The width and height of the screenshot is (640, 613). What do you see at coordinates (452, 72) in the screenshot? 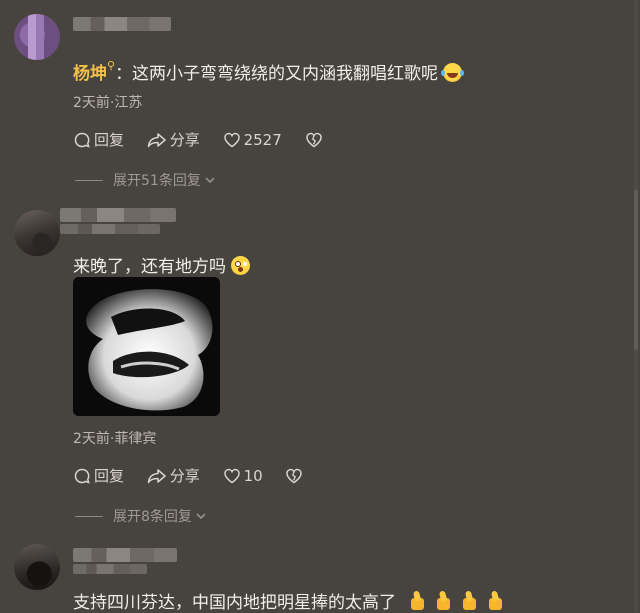
I see `rolling-laughing-emoji` at bounding box center [452, 72].